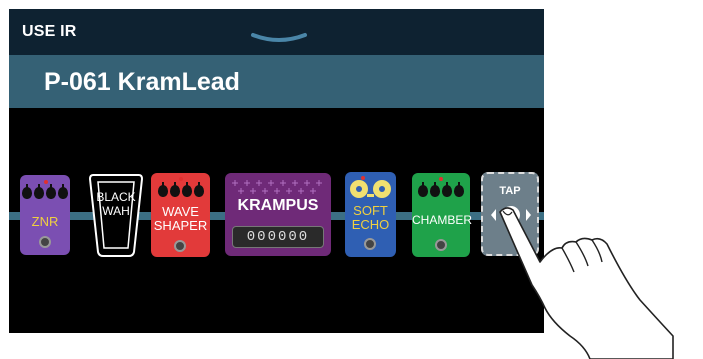 This screenshot has width=703, height=359. Describe the element at coordinates (586, 283) in the screenshot. I see `pointing-hand-icon` at that location.